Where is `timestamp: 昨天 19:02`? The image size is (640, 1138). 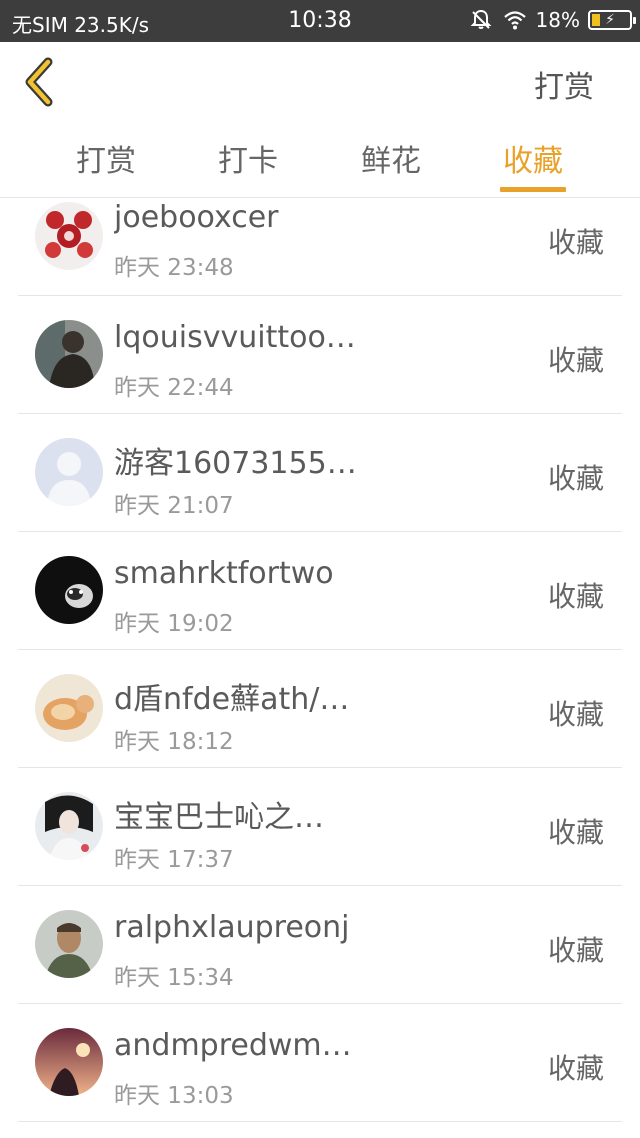 timestamp: 昨天 19:02 is located at coordinates (174, 624).